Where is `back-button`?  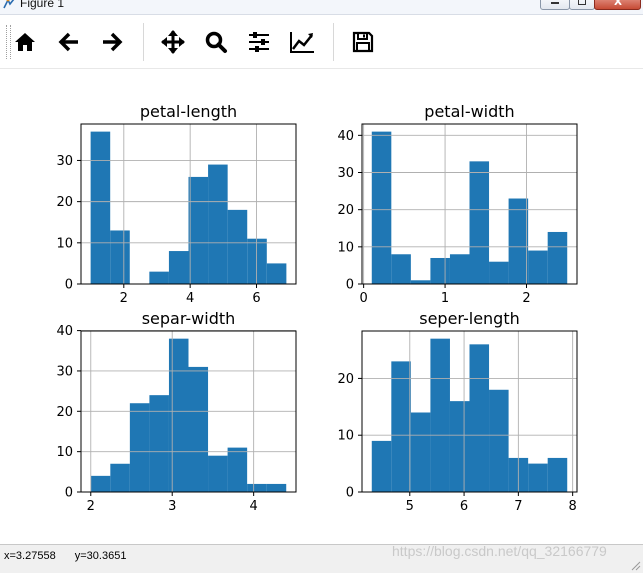 back-button is located at coordinates (69, 42).